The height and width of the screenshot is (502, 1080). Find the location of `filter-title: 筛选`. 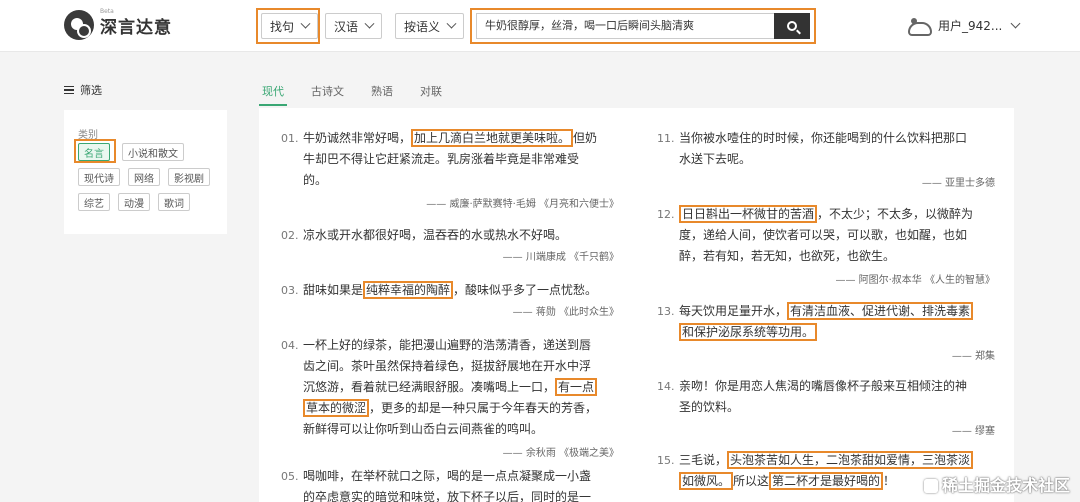

filter-title: 筛选 is located at coordinates (83, 90).